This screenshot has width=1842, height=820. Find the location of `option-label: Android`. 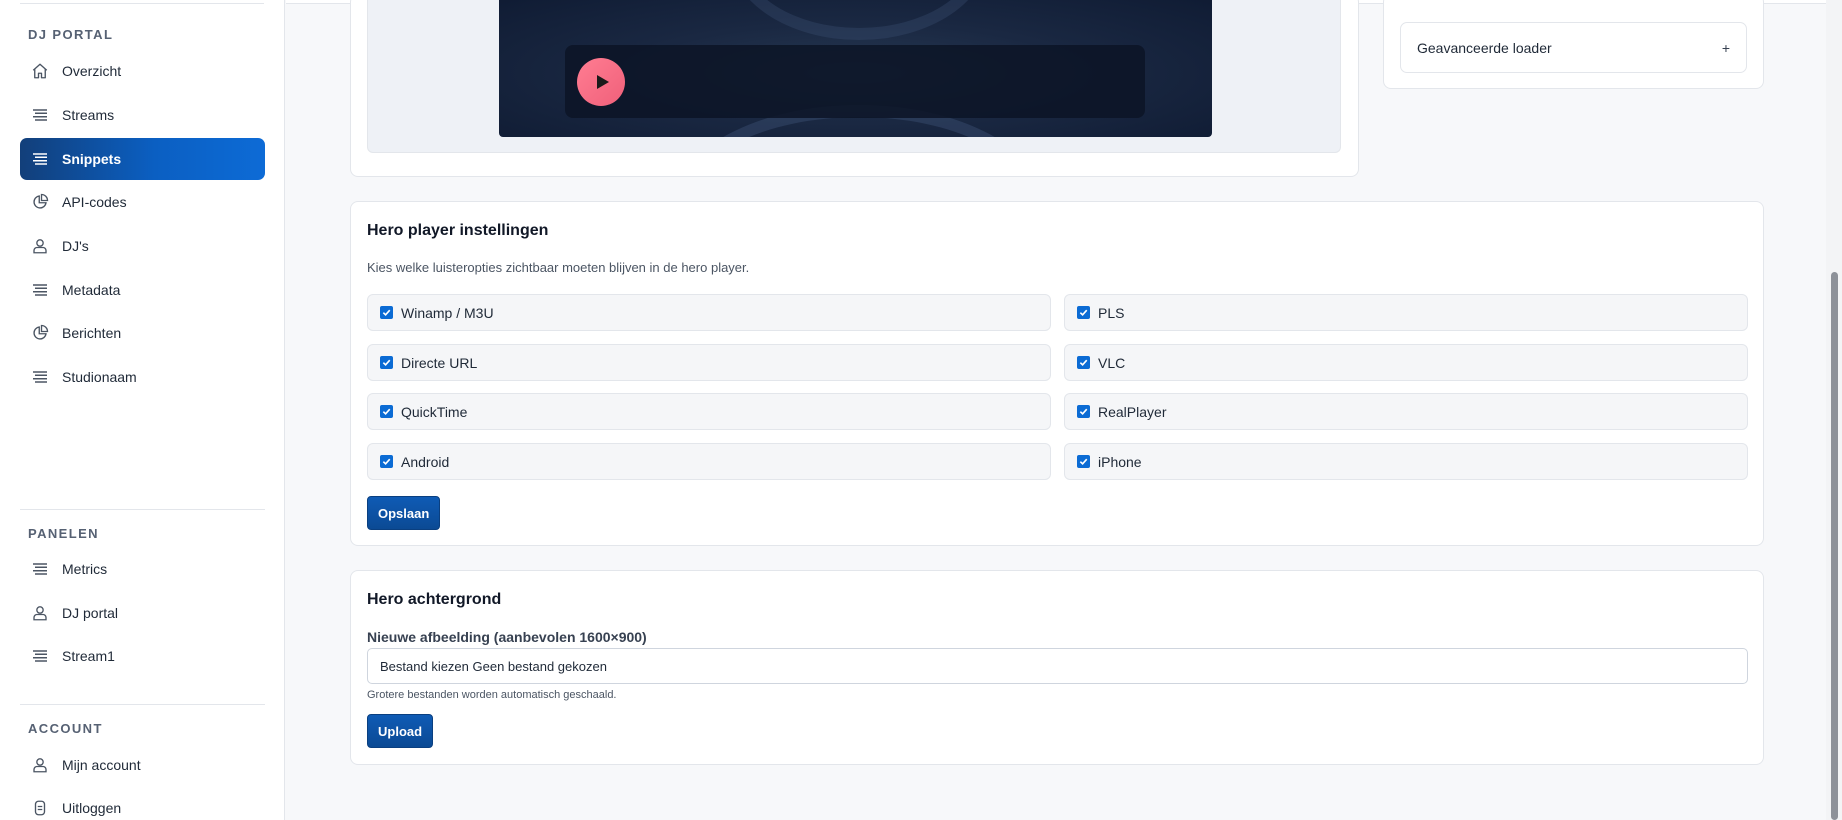

option-label: Android is located at coordinates (425, 461).